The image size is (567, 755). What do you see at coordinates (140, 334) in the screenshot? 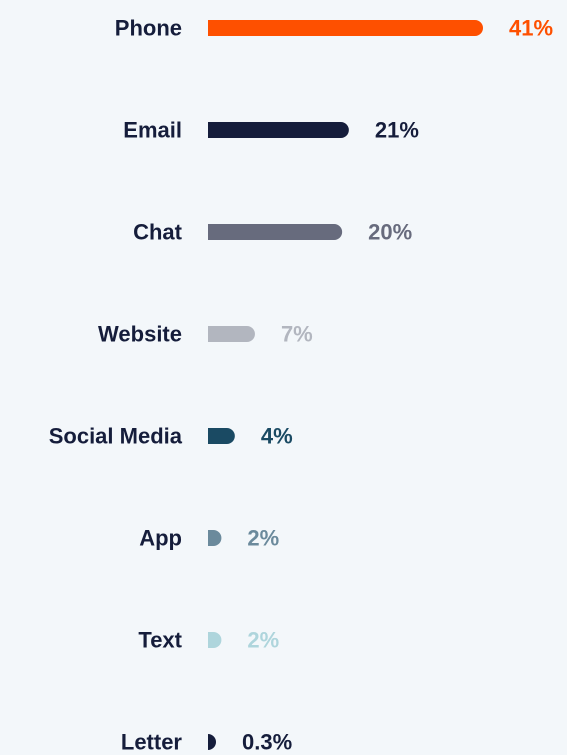
I see `category-label: Website` at bounding box center [140, 334].